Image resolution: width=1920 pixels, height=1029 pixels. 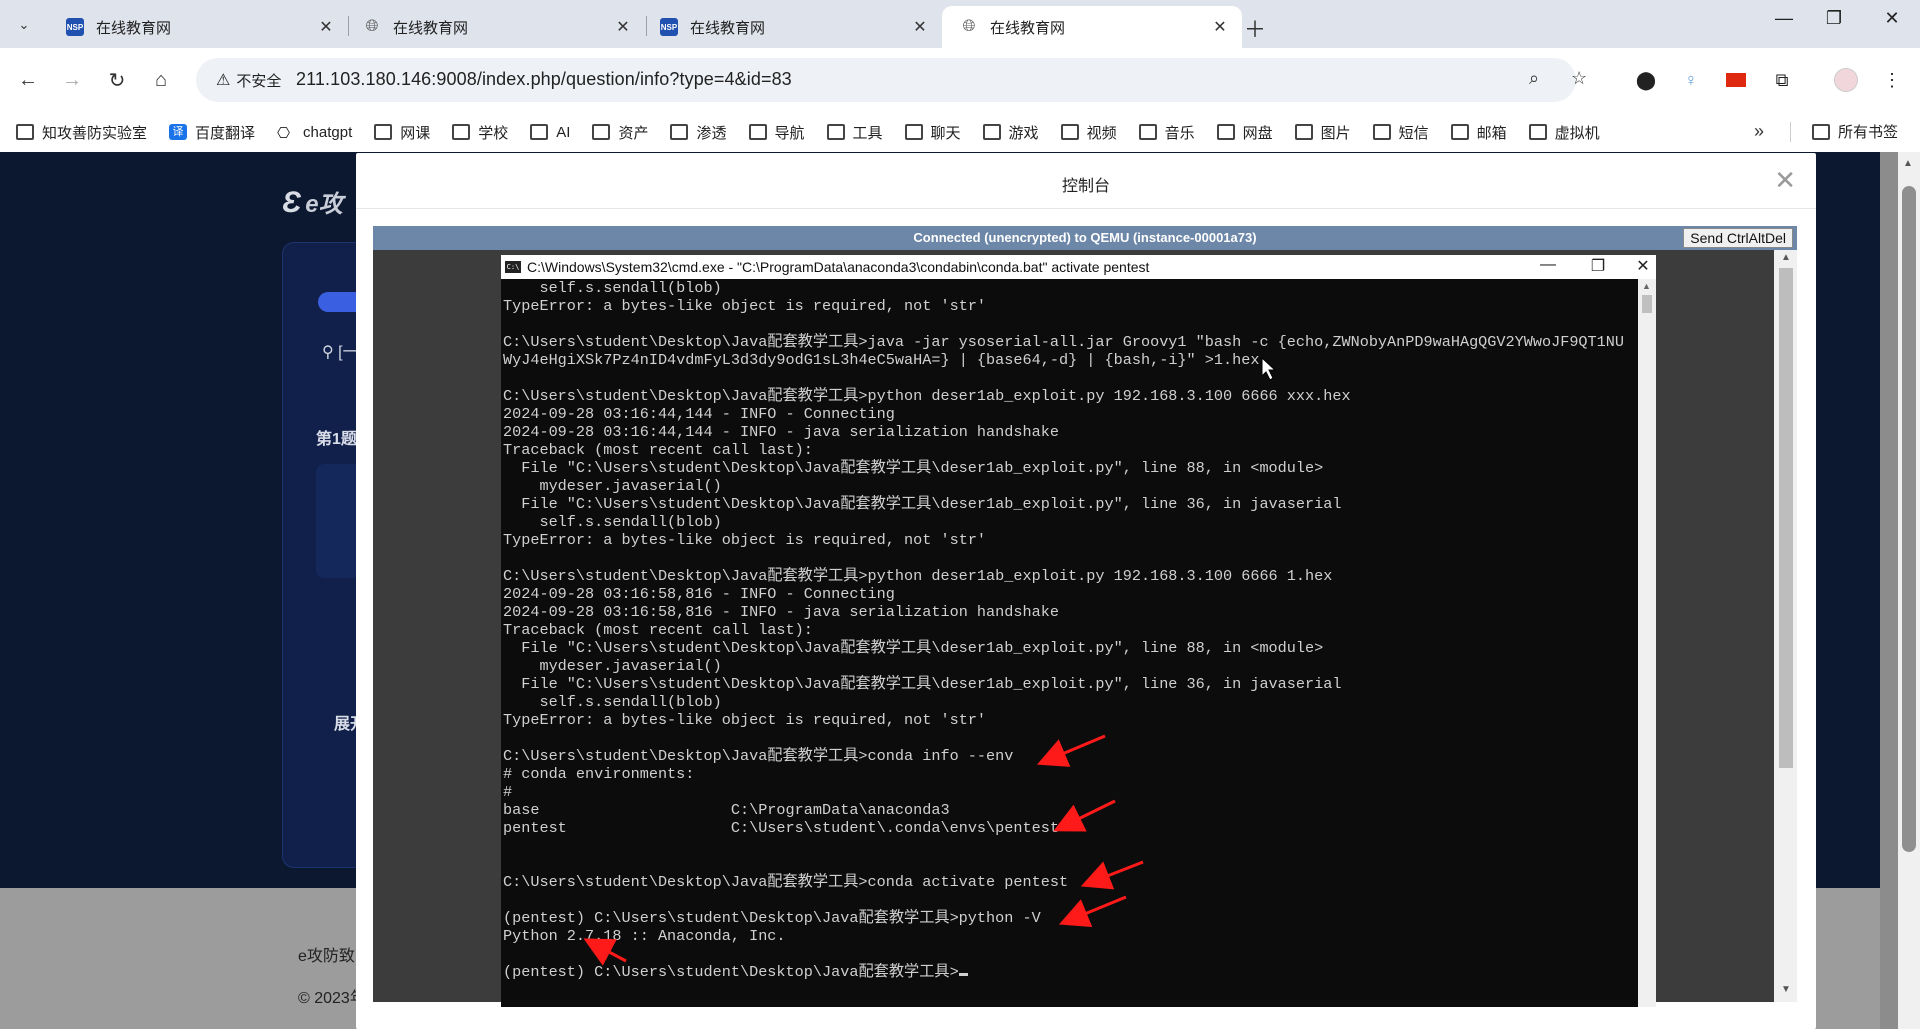 I want to click on tab-search-icon: ⌄, so click(x=24, y=25).